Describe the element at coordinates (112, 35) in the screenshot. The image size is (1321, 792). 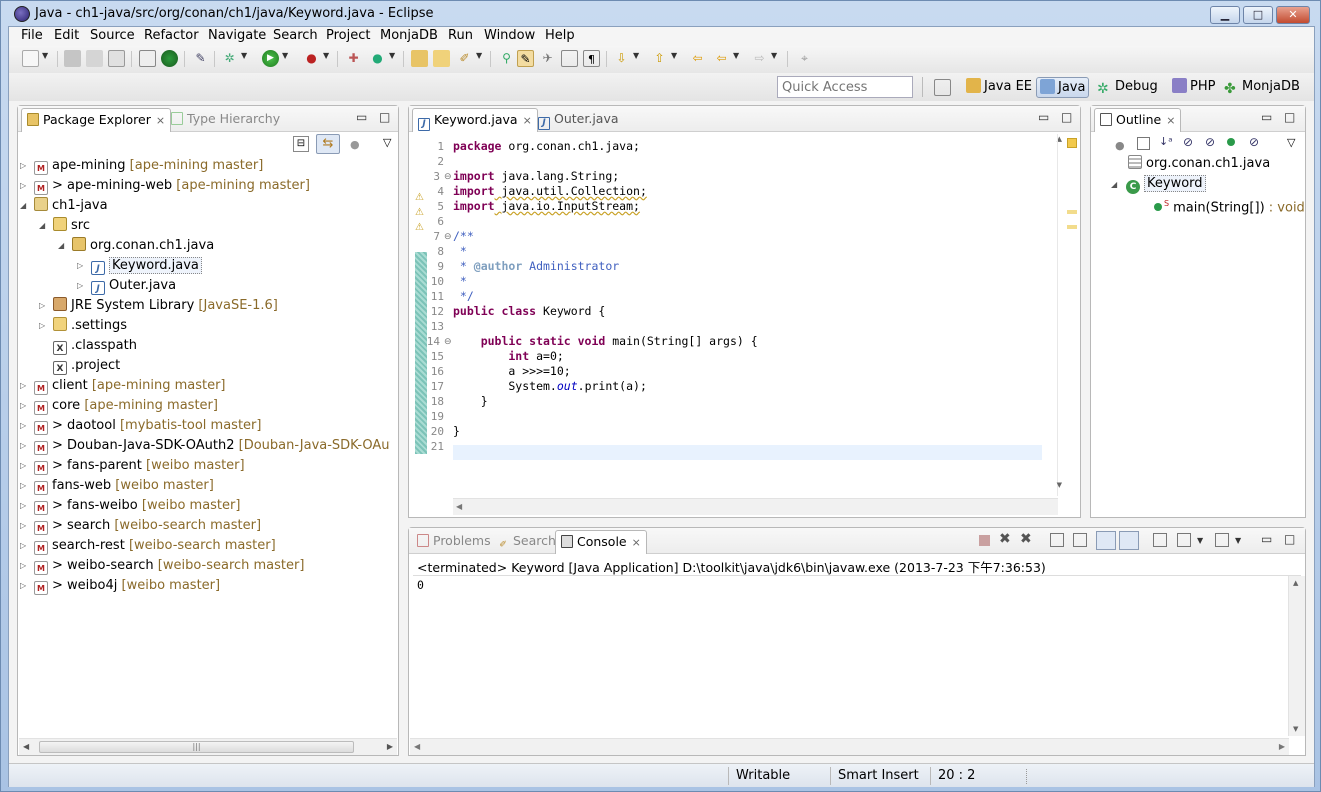
I see `menu-source: Source` at that location.